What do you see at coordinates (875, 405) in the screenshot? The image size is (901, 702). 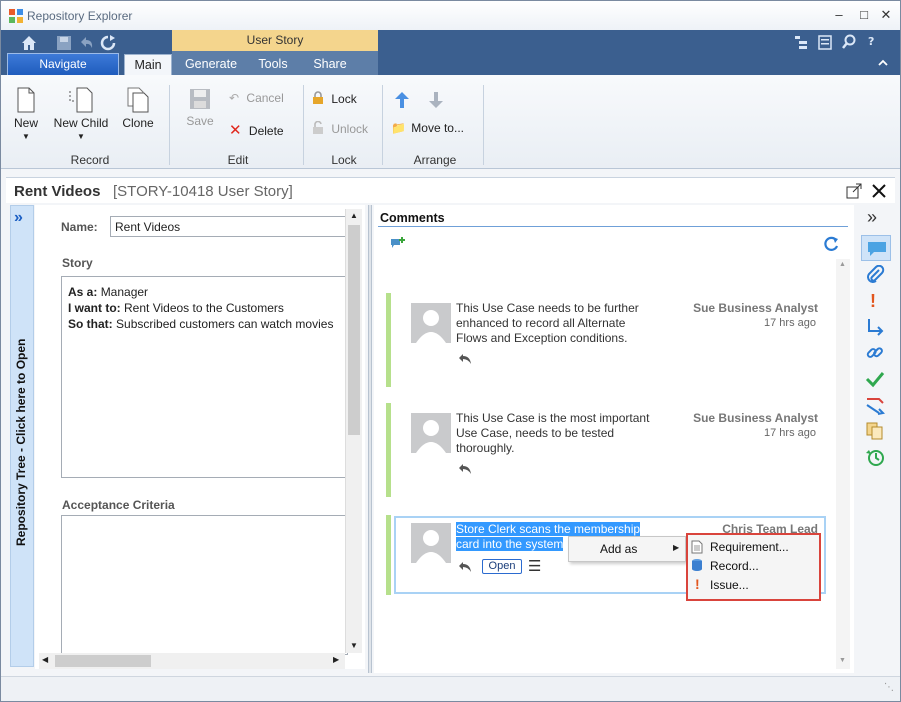 I see `relations-icon` at bounding box center [875, 405].